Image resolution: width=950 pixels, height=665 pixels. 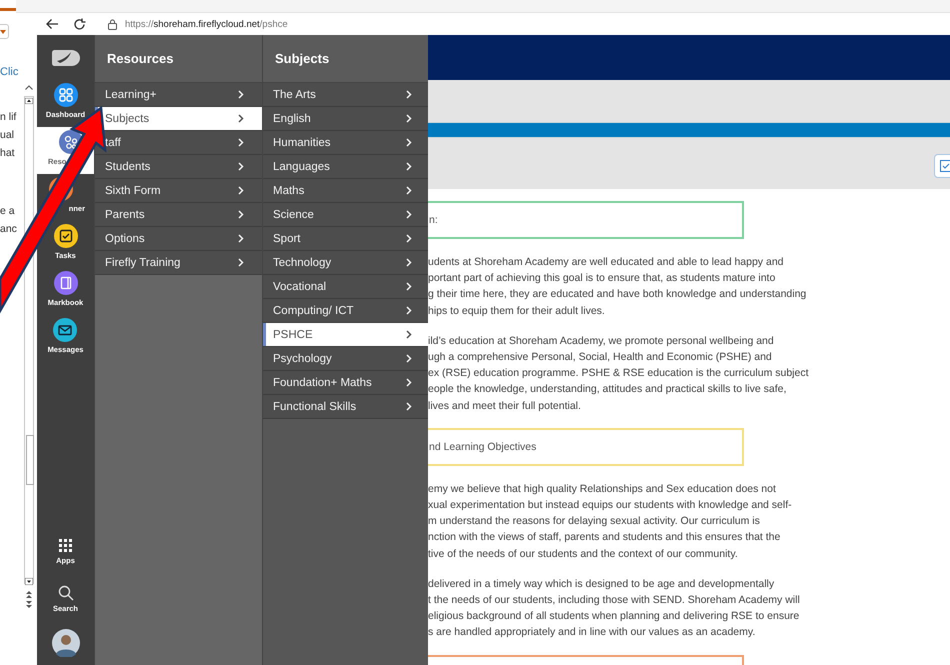 I want to click on paragraph: n lif ual hat, so click(x=8, y=135).